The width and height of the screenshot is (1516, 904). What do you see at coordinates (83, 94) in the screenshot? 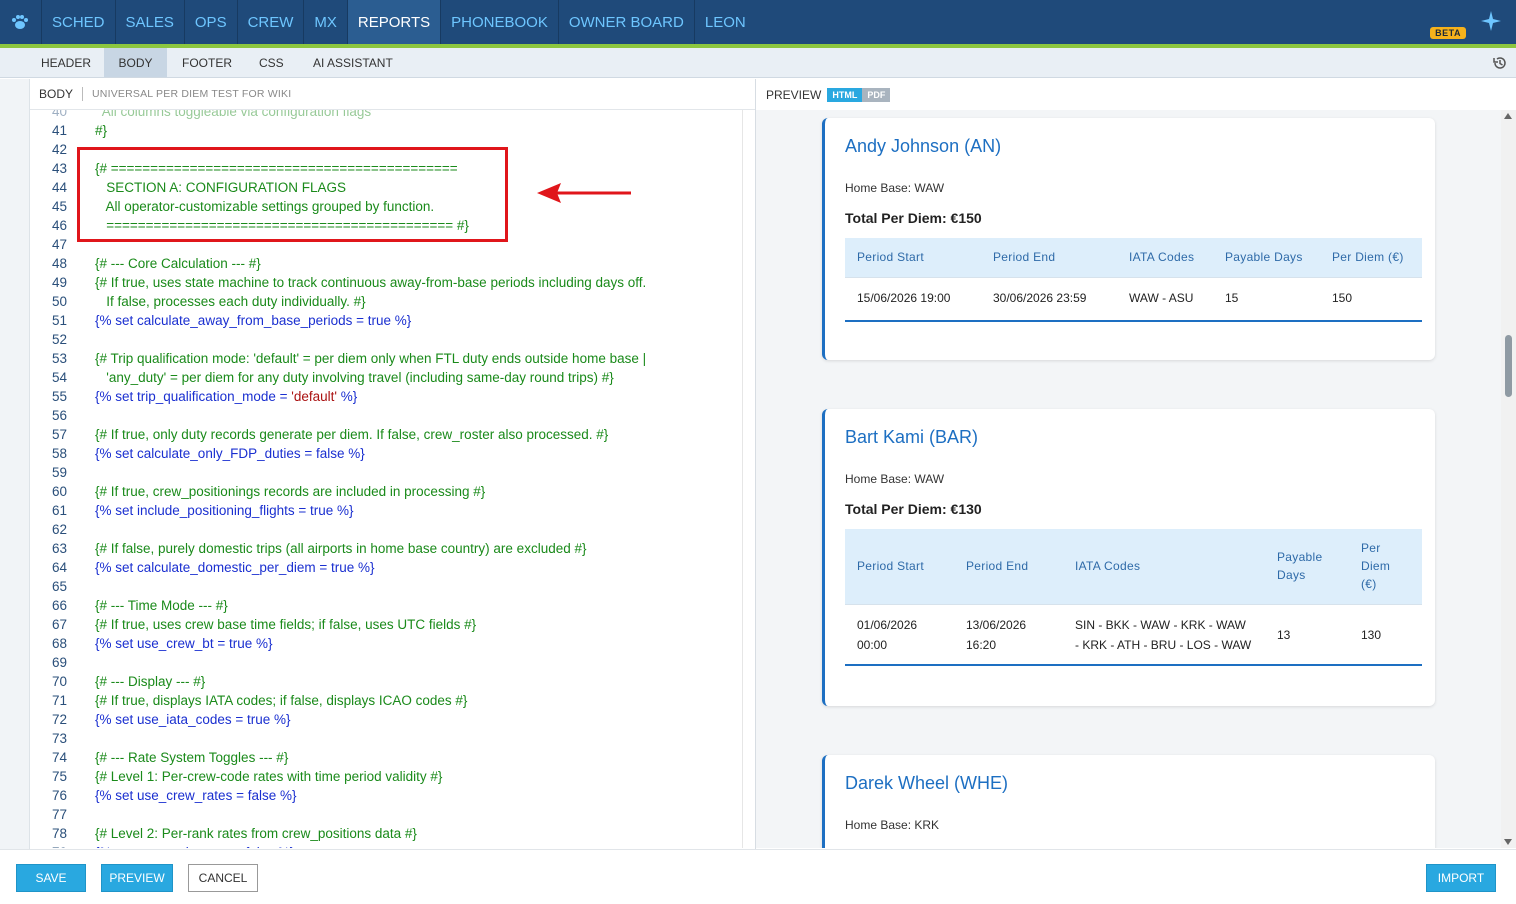
I see `header-separator` at bounding box center [83, 94].